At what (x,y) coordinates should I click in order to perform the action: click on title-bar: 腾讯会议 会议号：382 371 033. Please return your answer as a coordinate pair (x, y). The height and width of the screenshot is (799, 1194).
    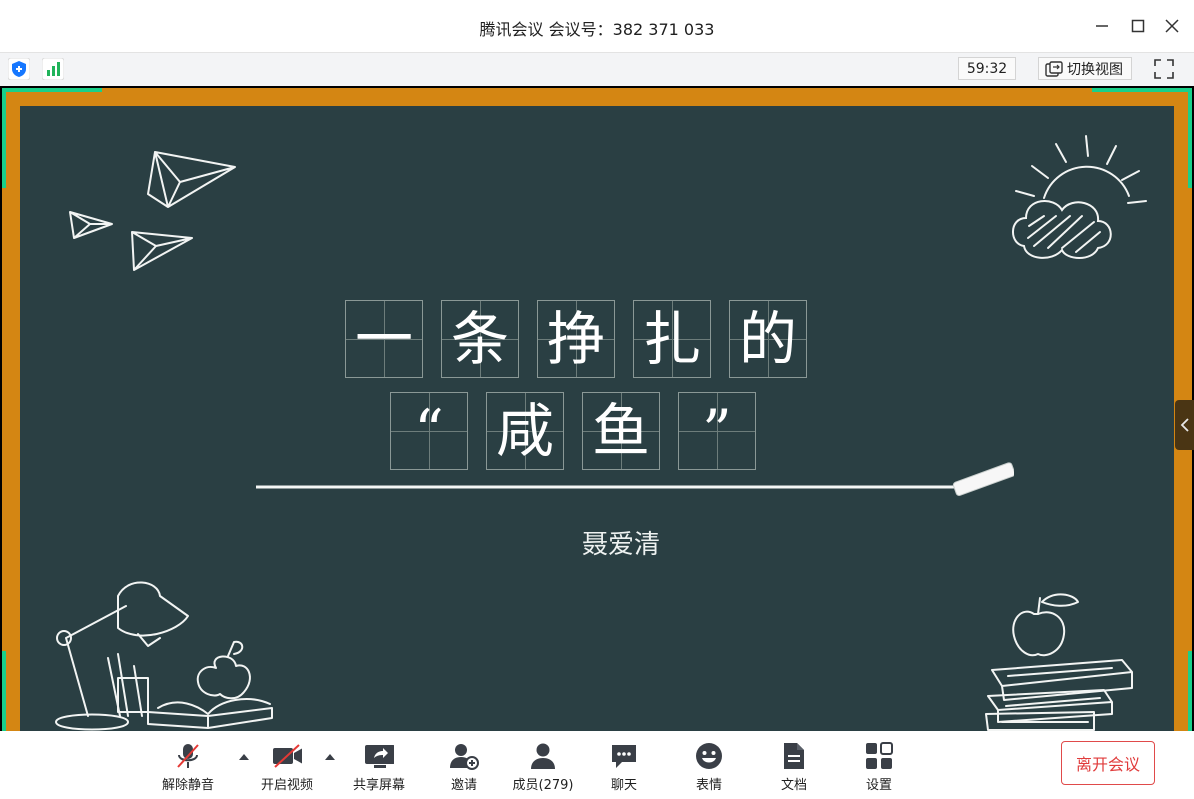
    Looking at the image, I should click on (597, 26).